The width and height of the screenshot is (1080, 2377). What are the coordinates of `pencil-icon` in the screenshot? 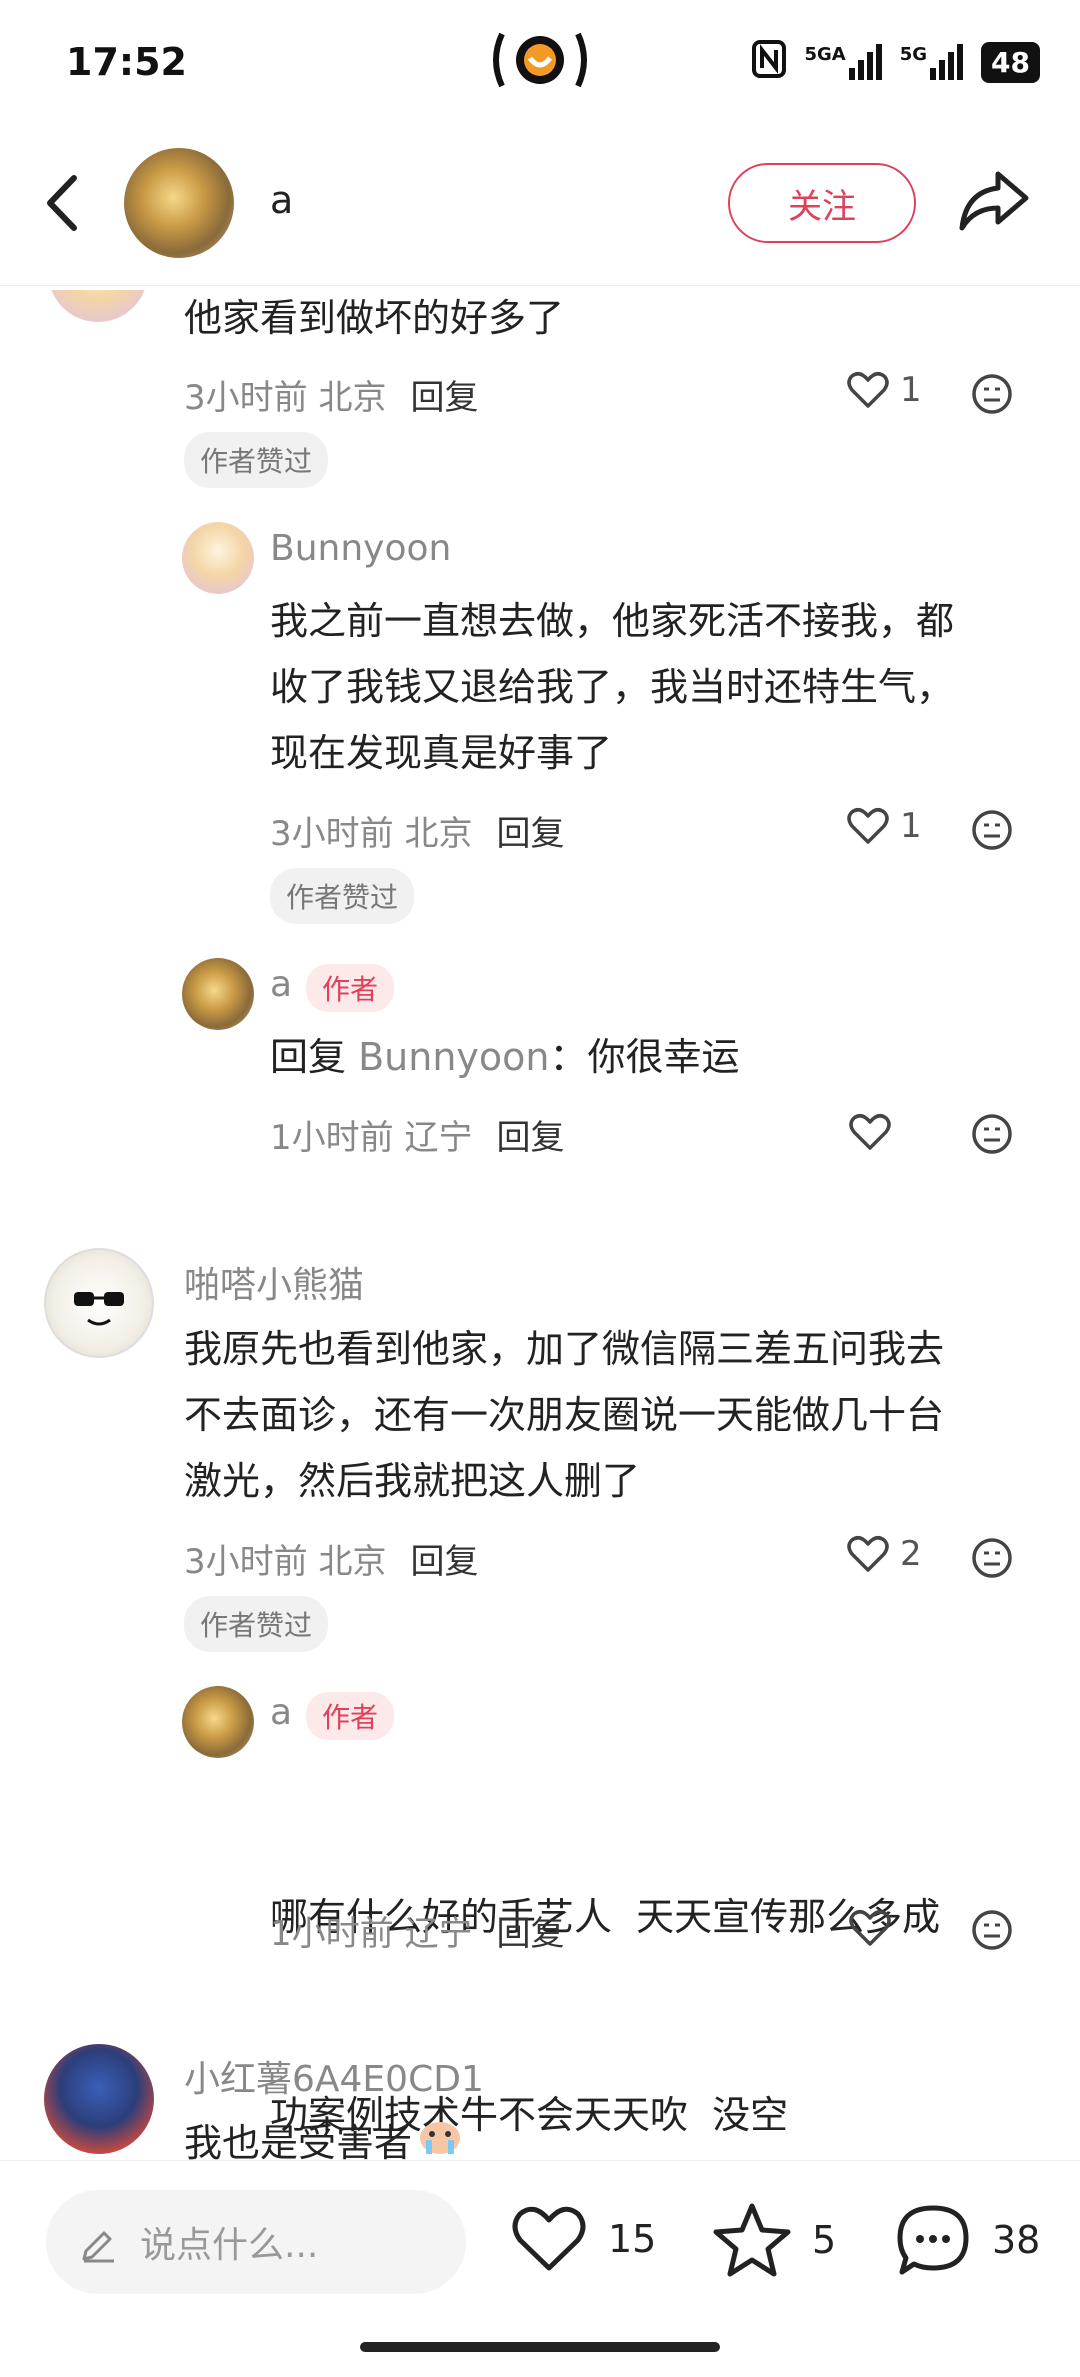 It's located at (98, 2247).